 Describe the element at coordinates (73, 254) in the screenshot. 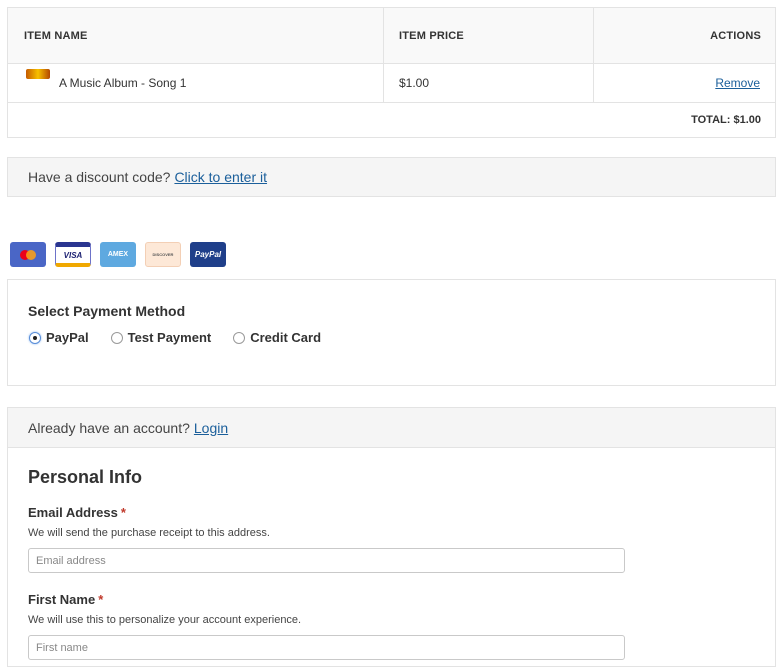

I see `visa-icon: VISA` at that location.